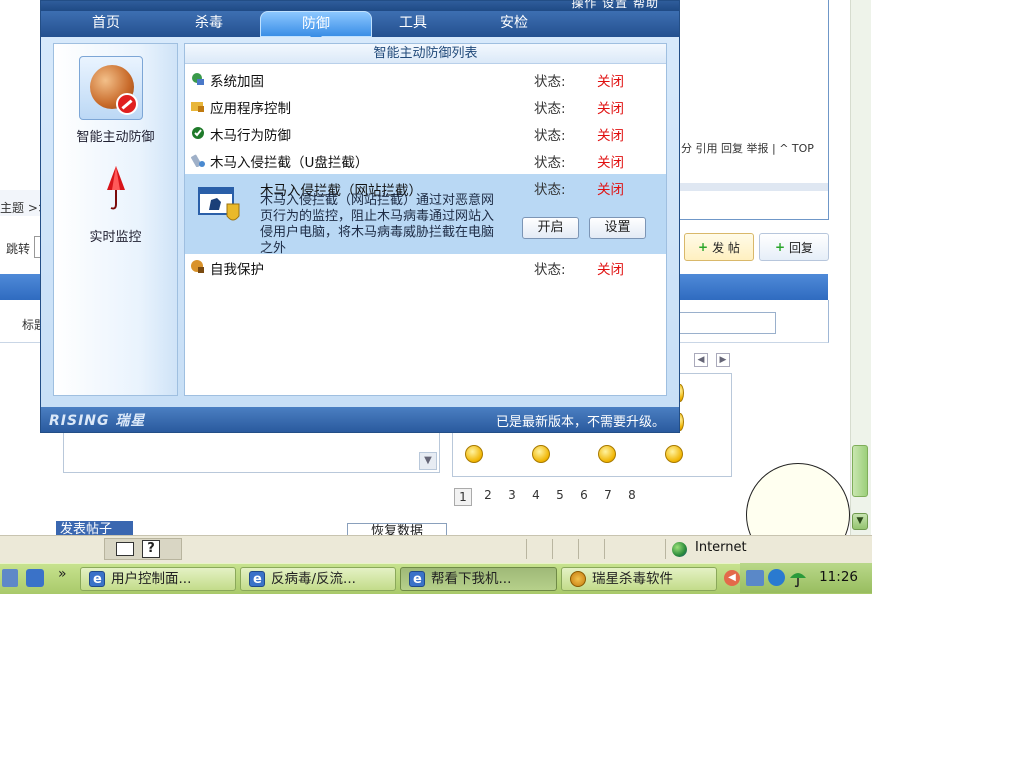  I want to click on defense-nav-panel: 智能主动防御 实时监控, so click(115, 219).